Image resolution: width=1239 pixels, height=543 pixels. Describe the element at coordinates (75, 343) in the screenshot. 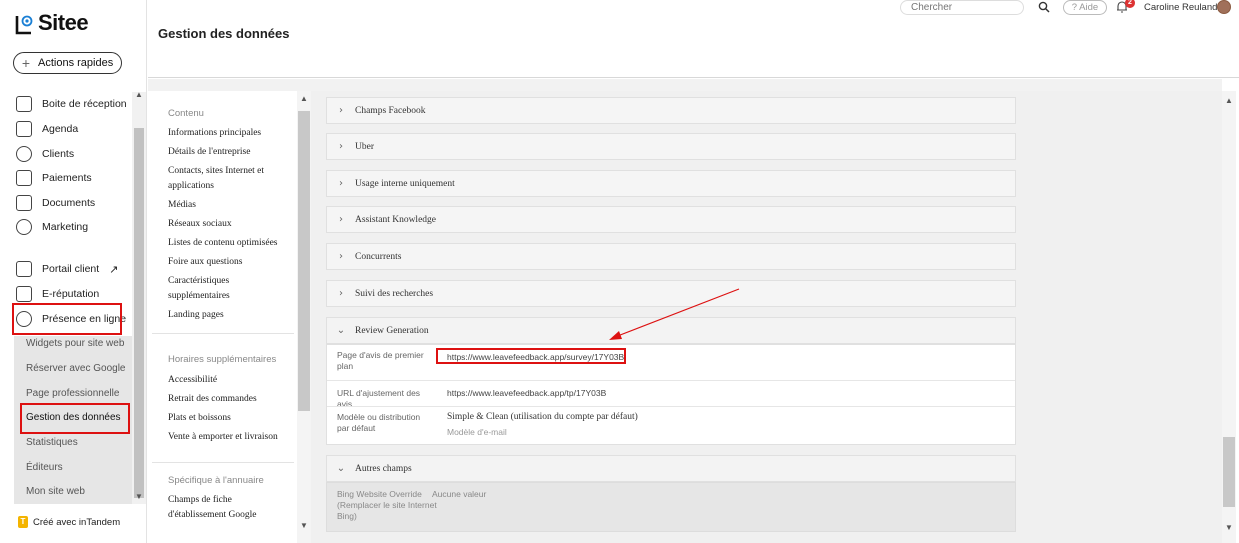

I see `subitem-widgets: Widgets pour site web` at that location.